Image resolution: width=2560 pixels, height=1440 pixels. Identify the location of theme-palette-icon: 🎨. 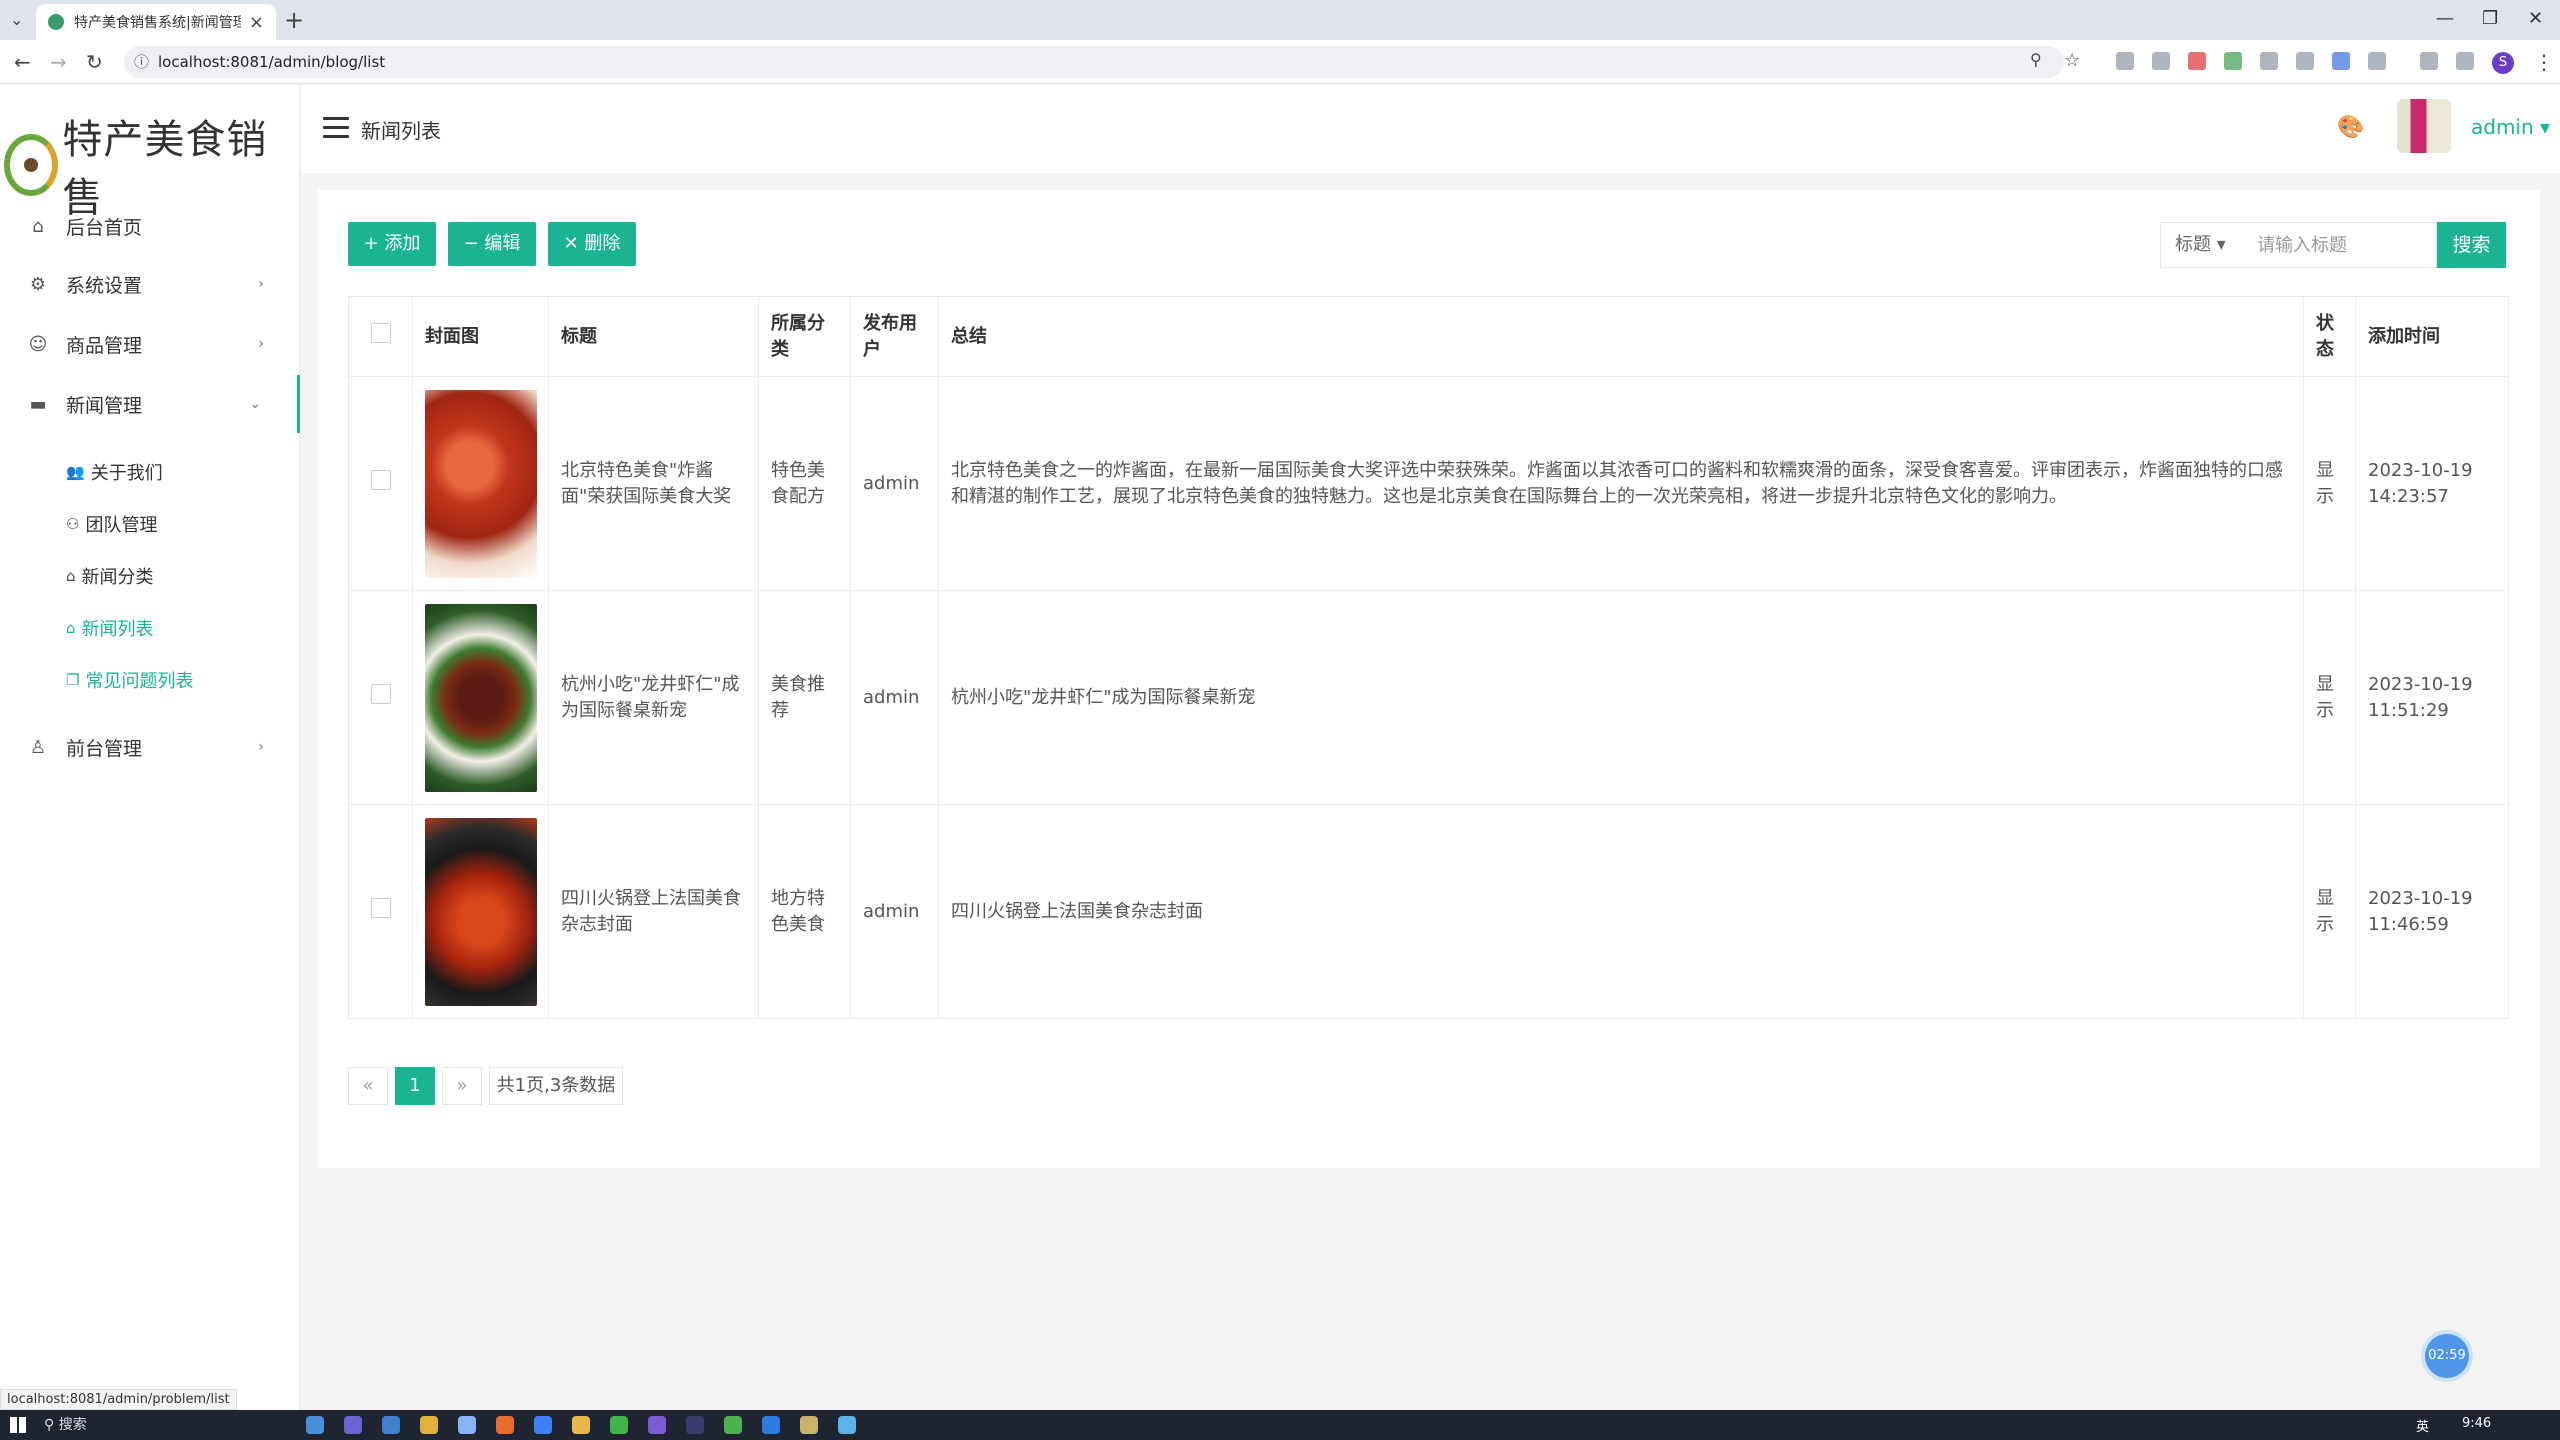
(2350, 127).